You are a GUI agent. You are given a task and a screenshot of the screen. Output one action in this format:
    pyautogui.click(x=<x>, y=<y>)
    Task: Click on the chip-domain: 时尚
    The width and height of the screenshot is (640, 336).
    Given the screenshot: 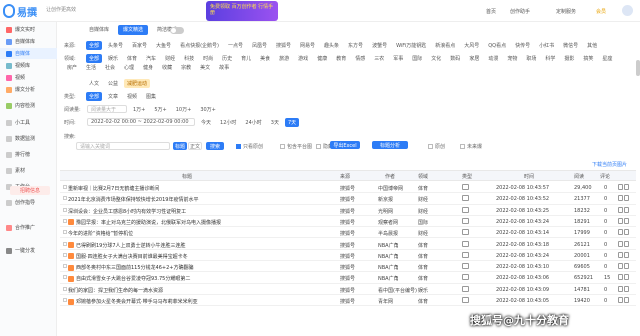 What is the action you would take?
    pyautogui.click(x=208, y=58)
    